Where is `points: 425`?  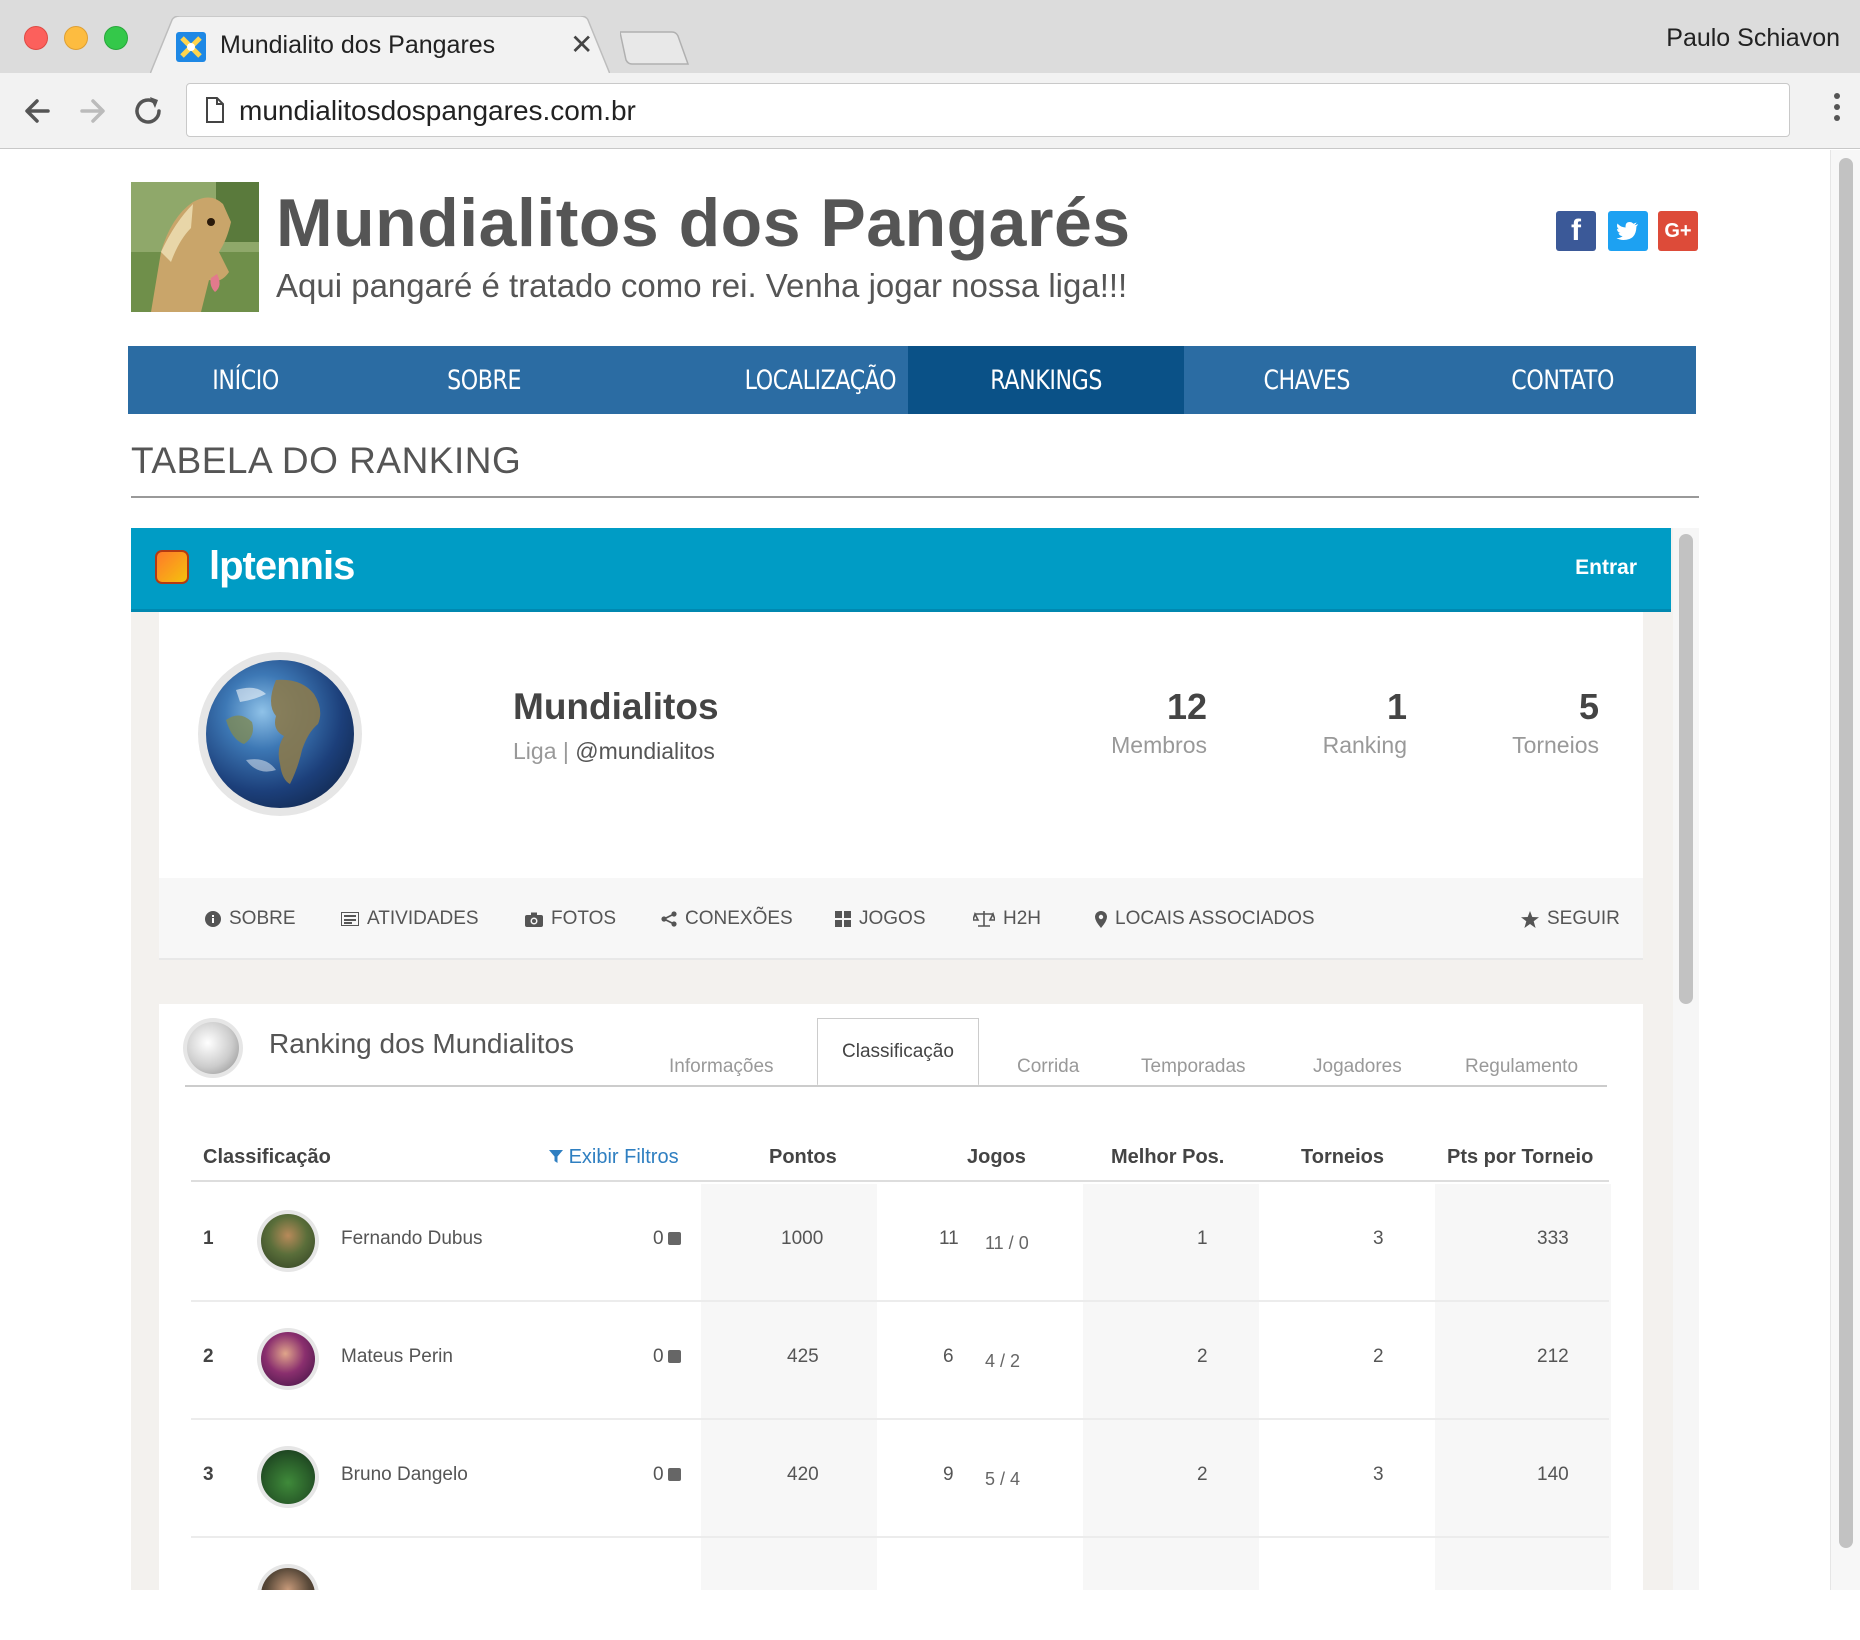
points: 425 is located at coordinates (803, 1356).